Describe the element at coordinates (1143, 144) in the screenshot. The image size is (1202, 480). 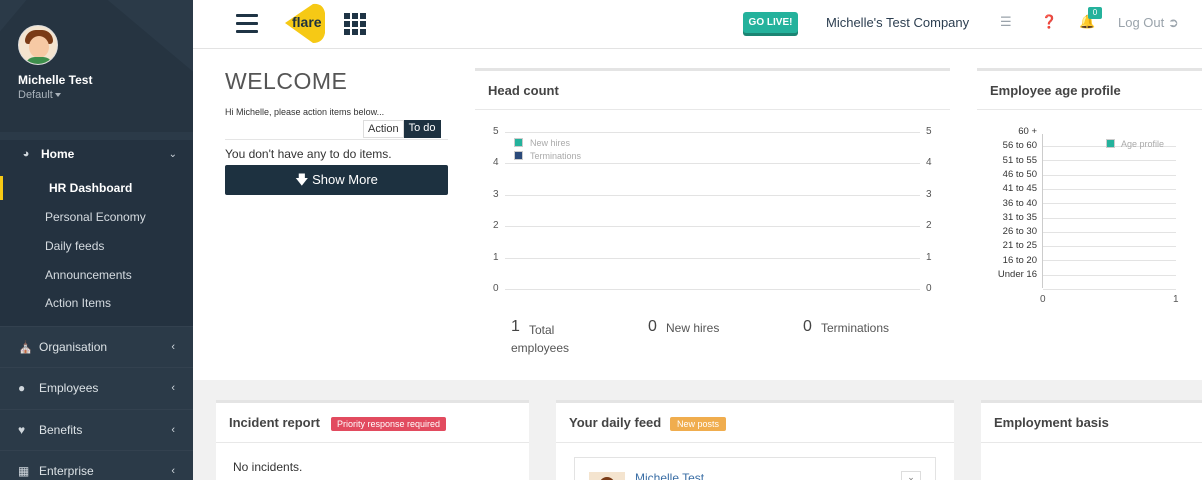
I see `legend-age-profile: Age profile` at that location.